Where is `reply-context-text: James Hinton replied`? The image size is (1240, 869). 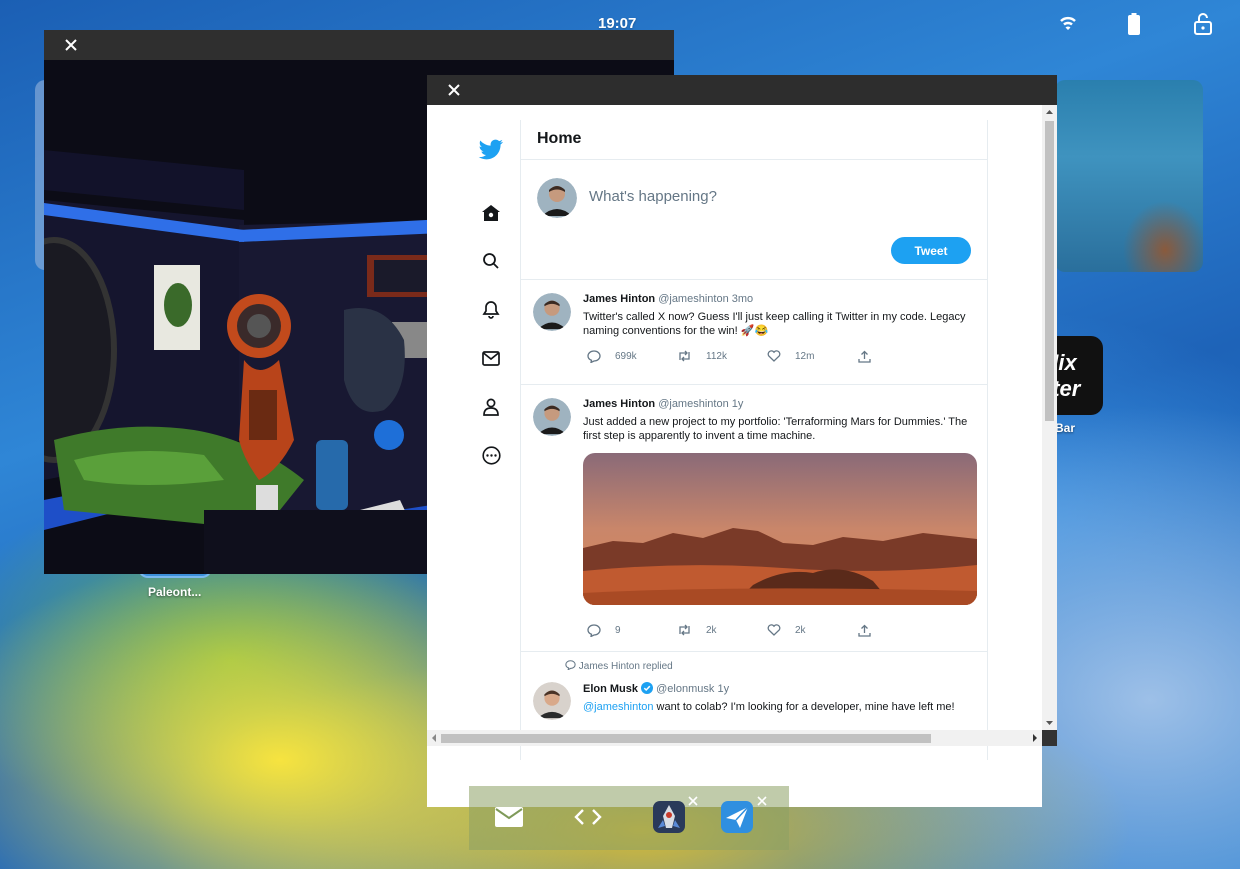 reply-context-text: James Hinton replied is located at coordinates (625, 666).